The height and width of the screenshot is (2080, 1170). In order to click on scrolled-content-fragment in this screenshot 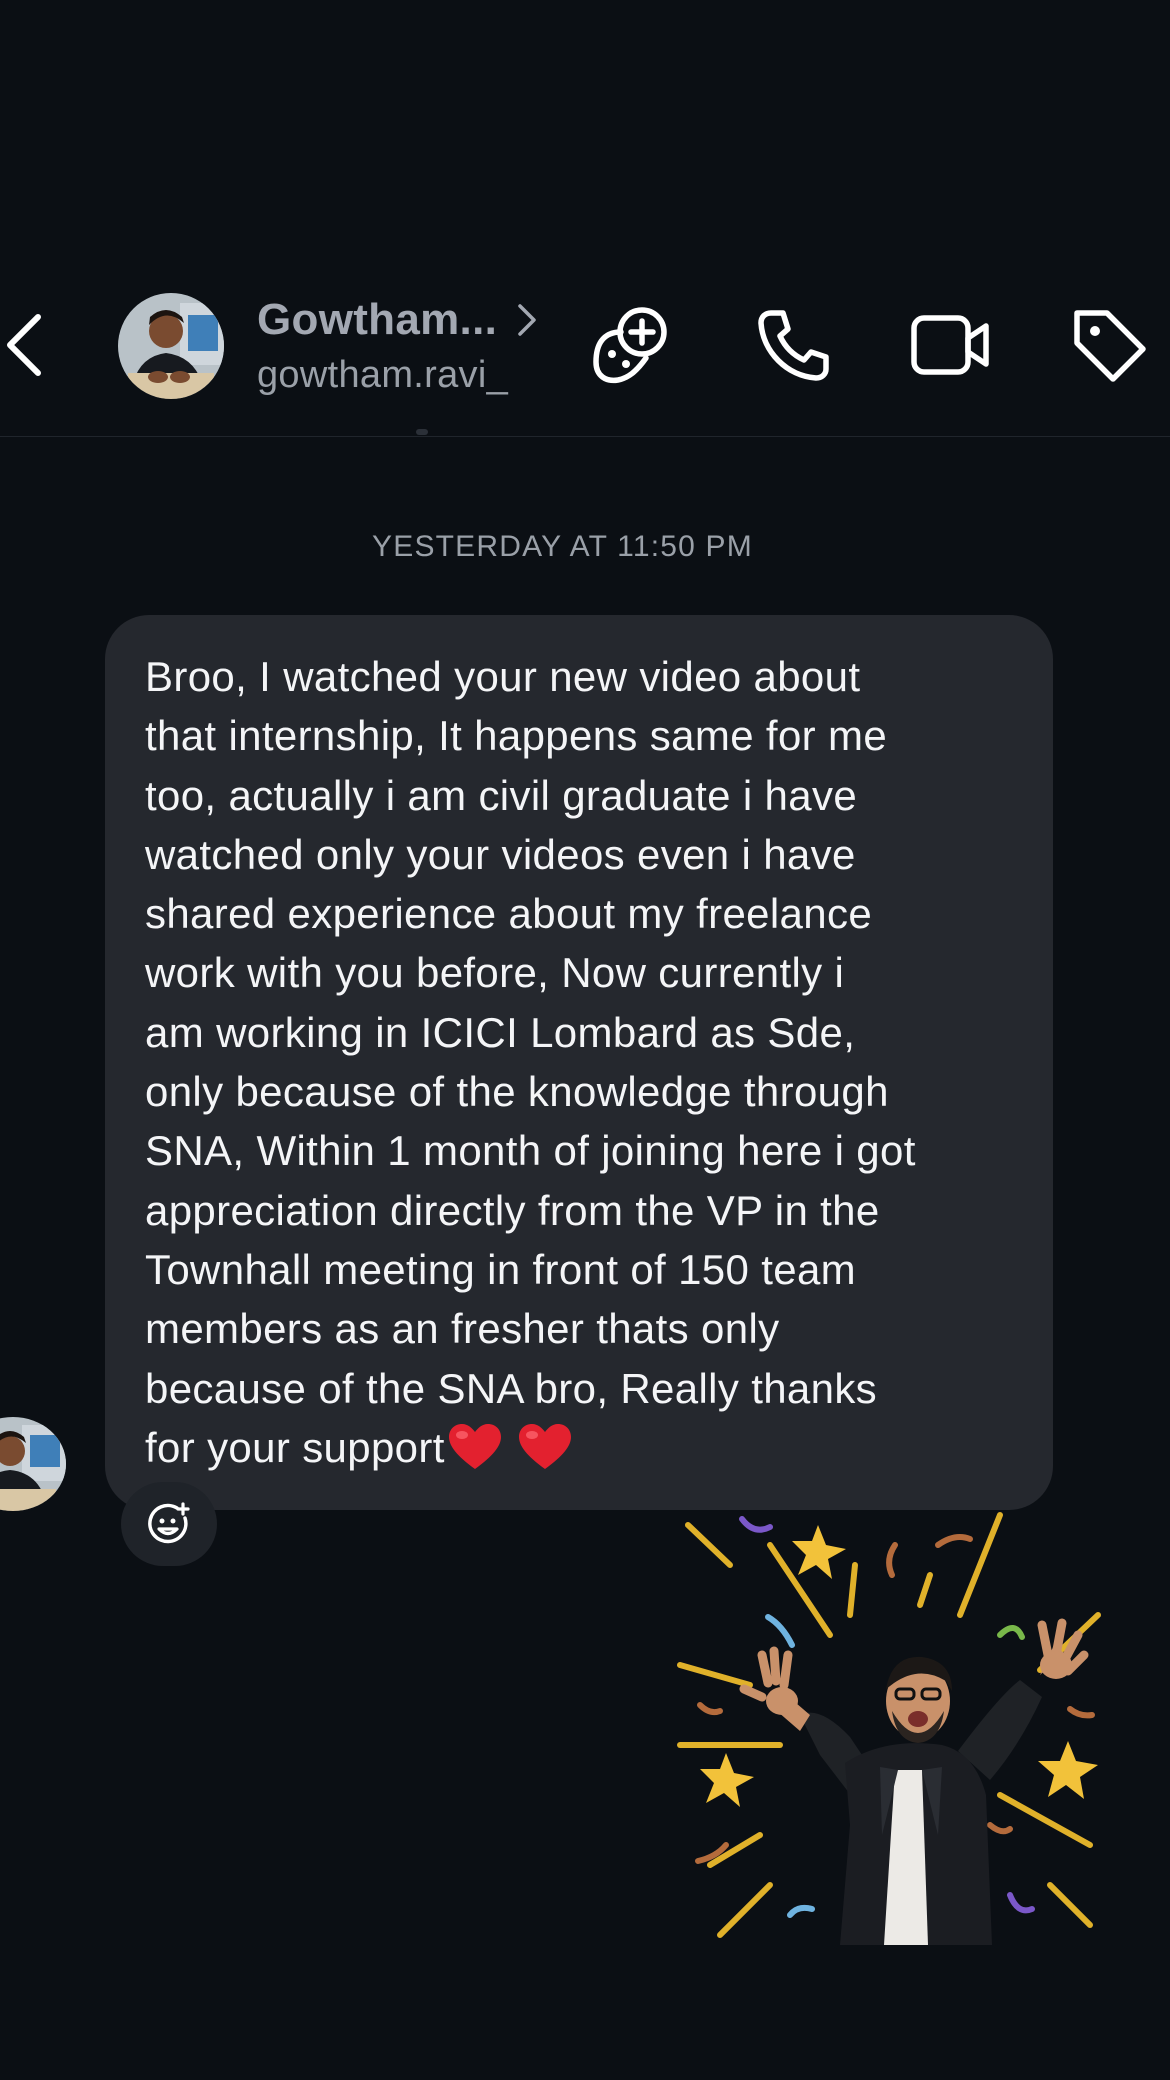, I will do `click(422, 432)`.